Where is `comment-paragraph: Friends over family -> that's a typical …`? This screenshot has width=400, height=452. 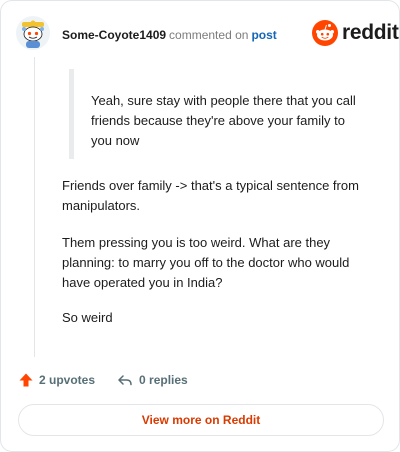 comment-paragraph: Friends over family -> that's a typical … is located at coordinates (210, 195).